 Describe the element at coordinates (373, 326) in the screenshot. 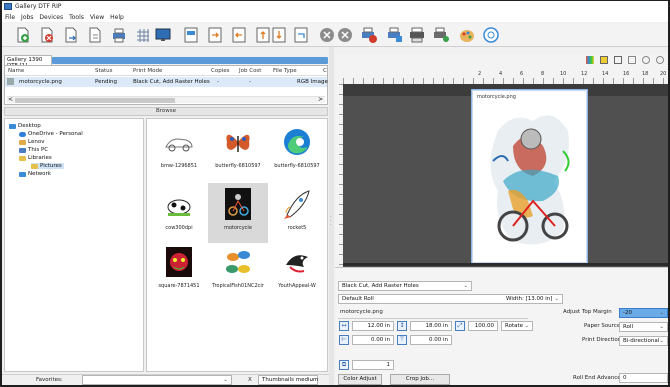

I see `width-input: 12.00 in` at that location.